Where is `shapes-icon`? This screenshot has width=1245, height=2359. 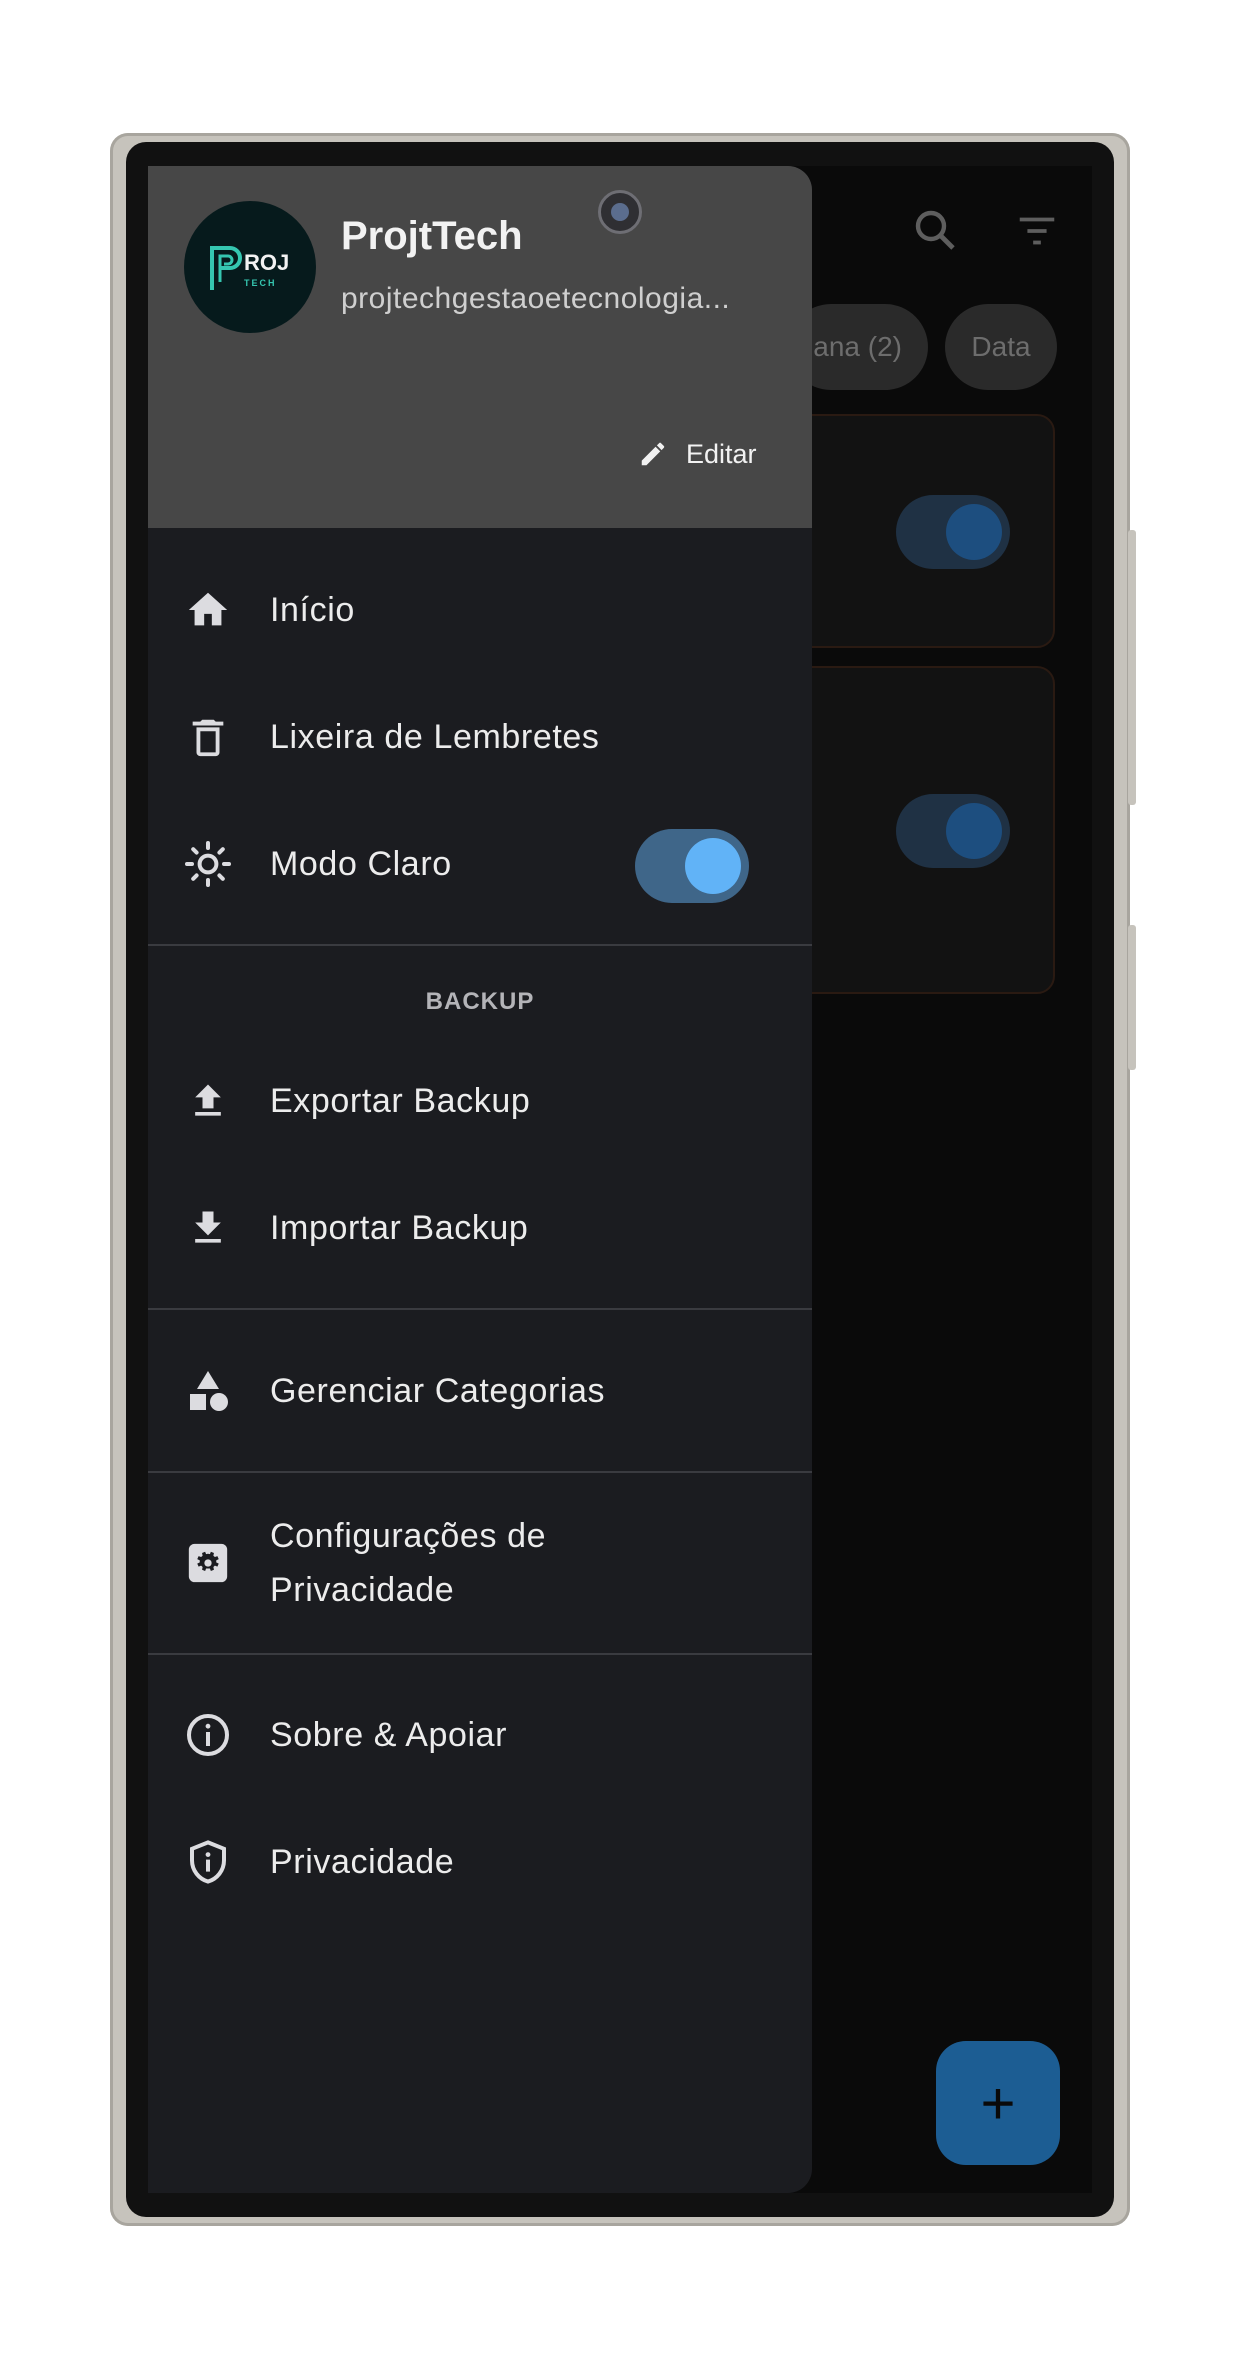 shapes-icon is located at coordinates (208, 1391).